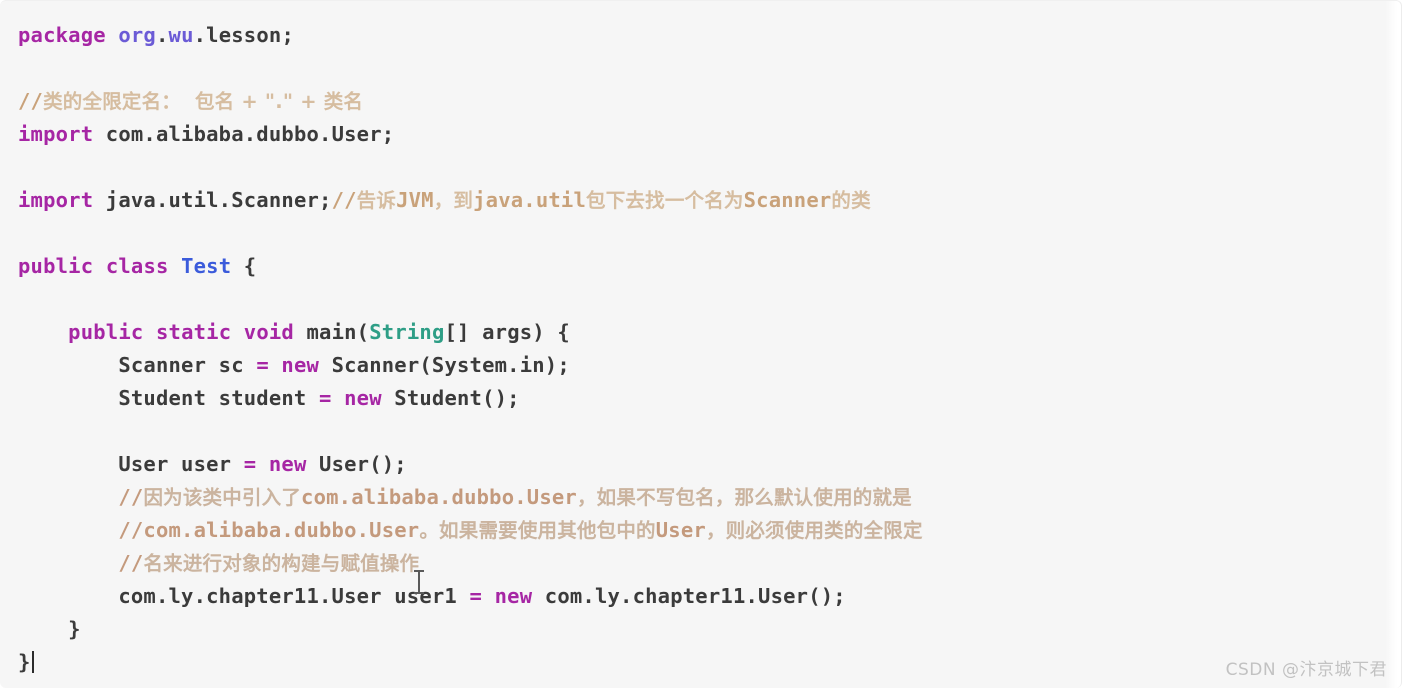  Describe the element at coordinates (181, 35) in the screenshot. I see `code-token-package: wu` at that location.